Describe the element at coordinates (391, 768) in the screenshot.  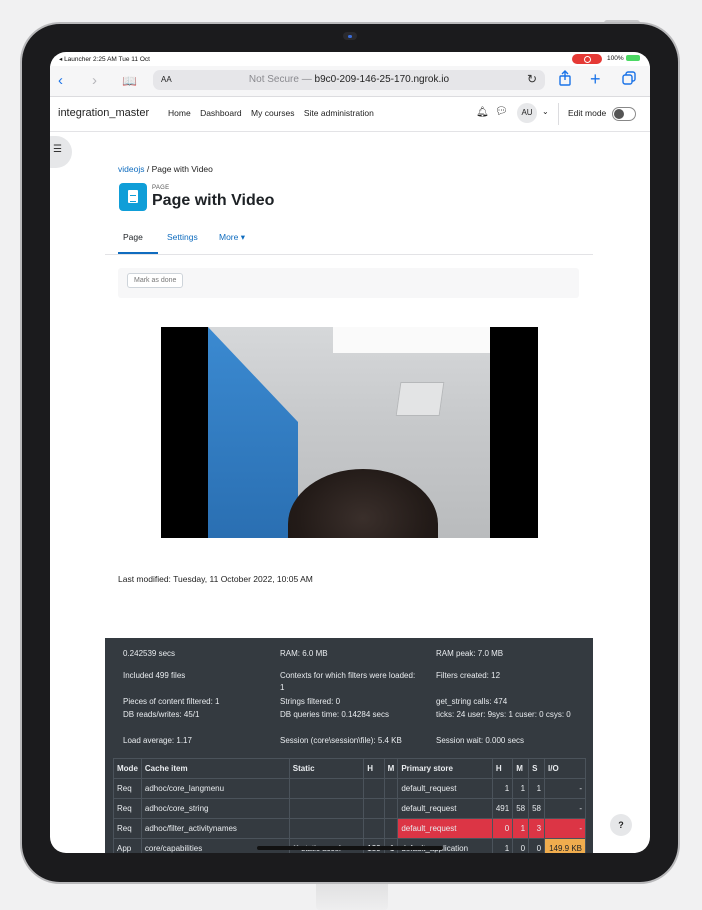
I see `col-static-m: M` at that location.